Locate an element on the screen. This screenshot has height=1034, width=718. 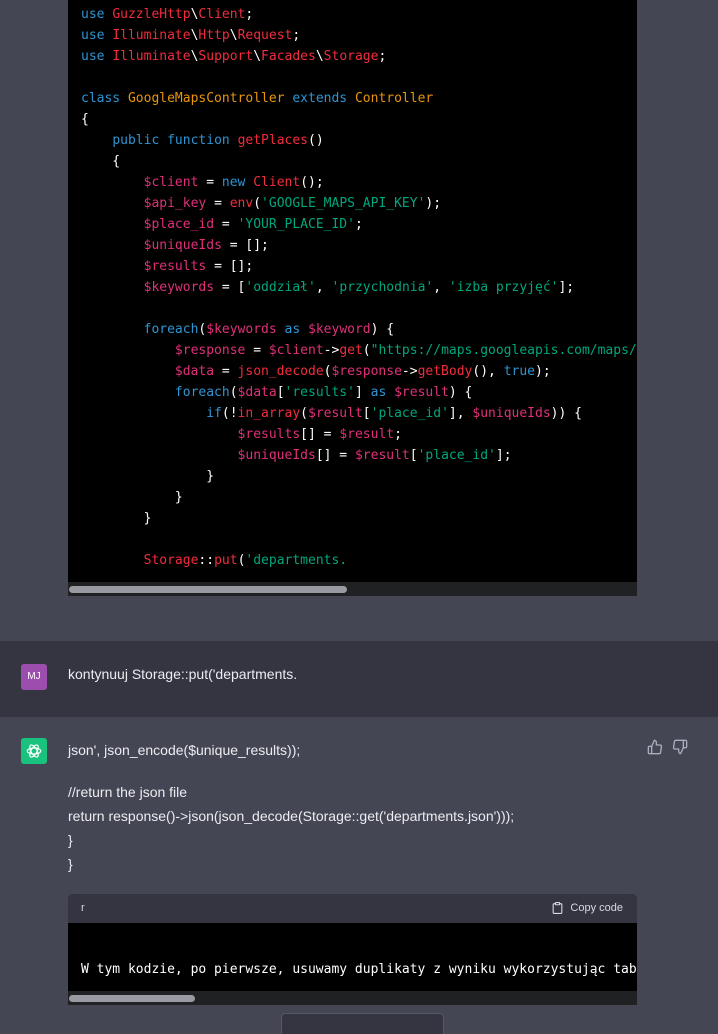
code-token: 'results' is located at coordinates (319, 392).